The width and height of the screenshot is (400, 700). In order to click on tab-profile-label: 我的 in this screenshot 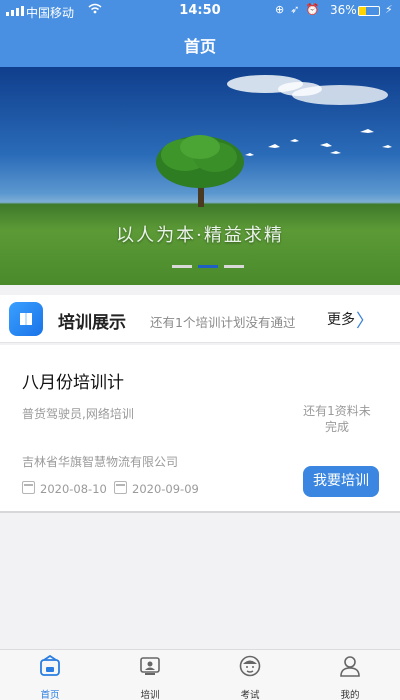, I will do `click(350, 695)`.